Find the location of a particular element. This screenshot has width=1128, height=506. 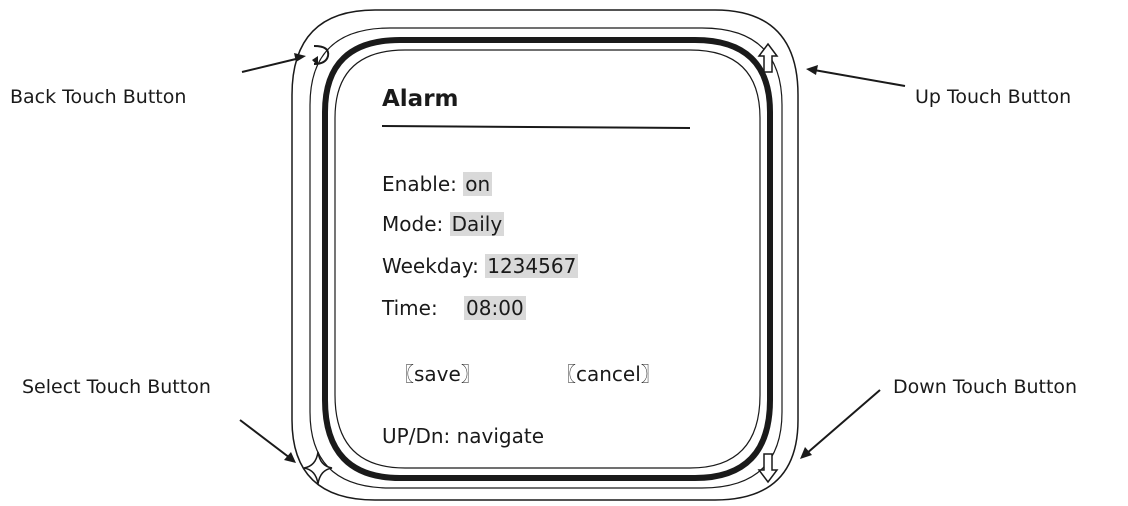

time-value: 08:00 is located at coordinates (495, 308).